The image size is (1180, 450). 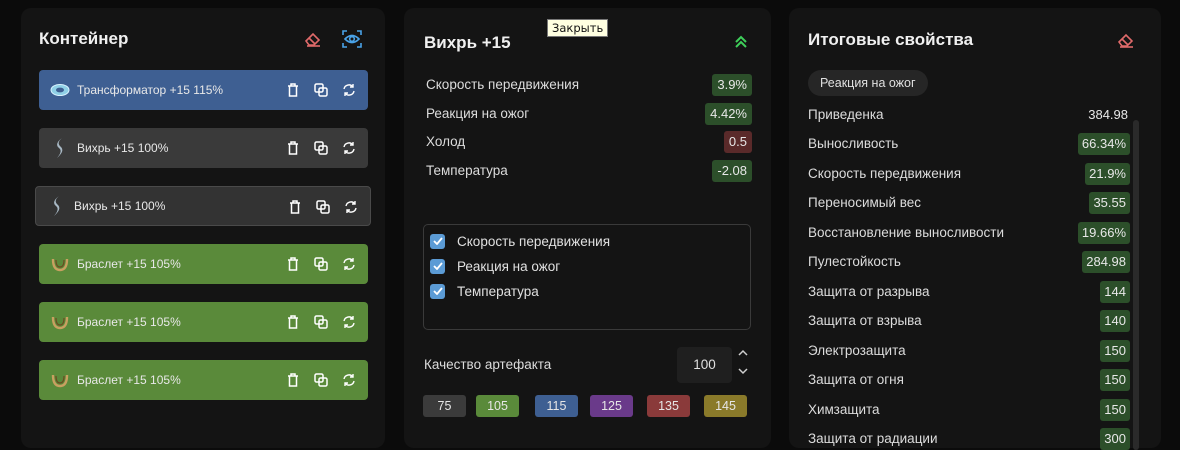 What do you see at coordinates (869, 291) in the screenshot?
I see `total-label: Защита от разрыва` at bounding box center [869, 291].